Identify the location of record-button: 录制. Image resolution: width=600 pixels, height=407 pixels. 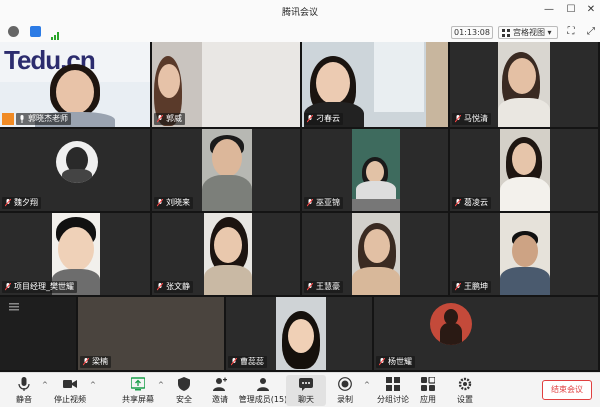
(345, 390).